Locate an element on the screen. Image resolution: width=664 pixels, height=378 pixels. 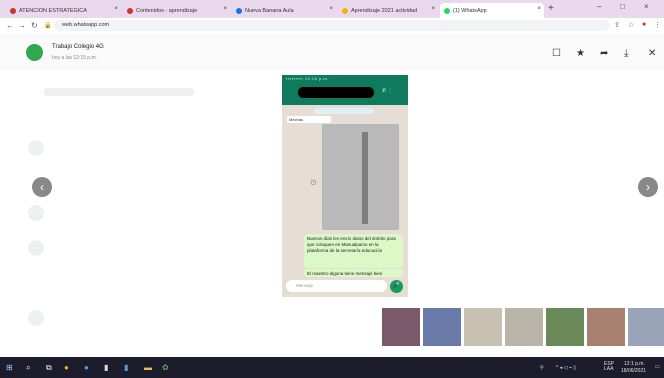
media-viewer-header is located at coordinates (332, 52).